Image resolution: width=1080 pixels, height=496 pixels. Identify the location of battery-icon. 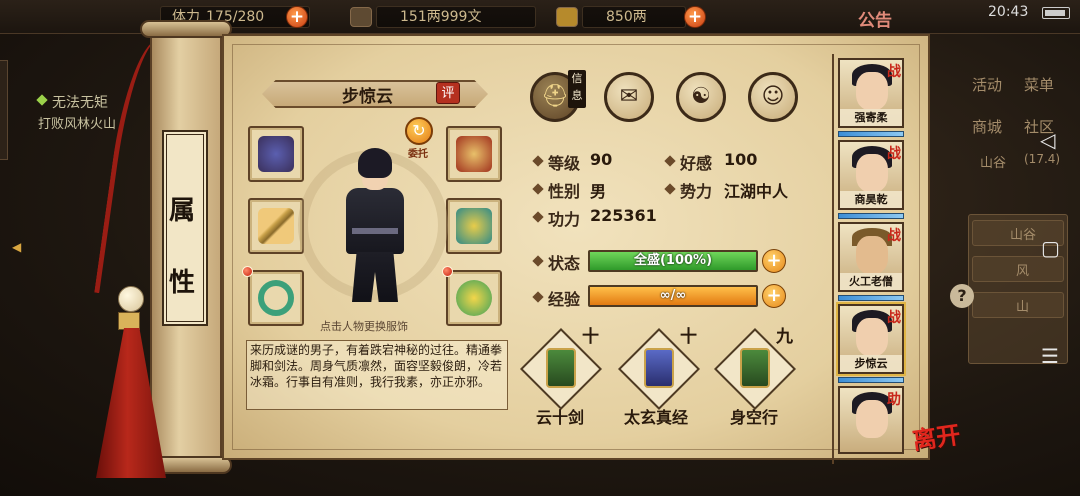
(1056, 13).